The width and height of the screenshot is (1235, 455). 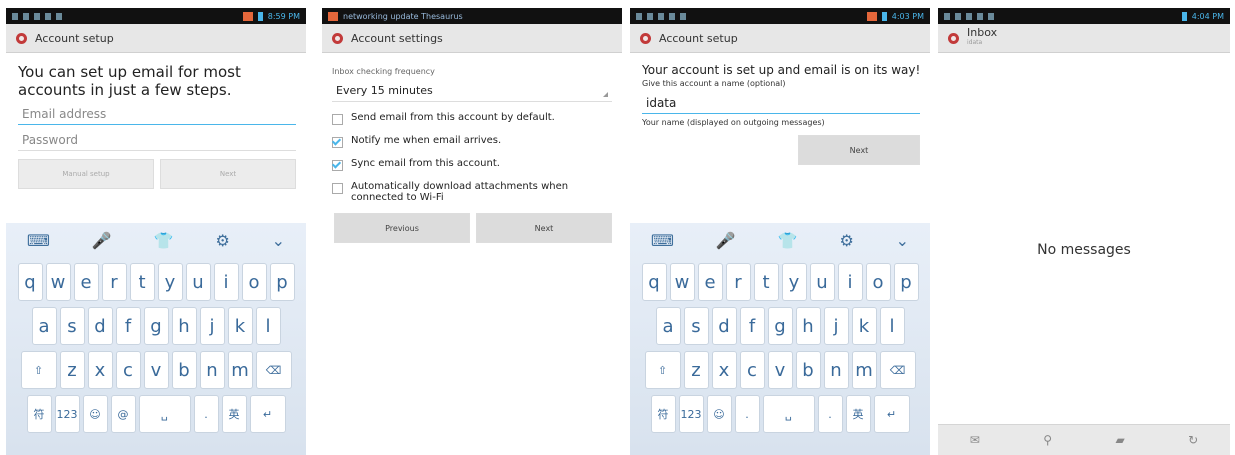 I want to click on account-subtitle: idata, so click(x=982, y=43).